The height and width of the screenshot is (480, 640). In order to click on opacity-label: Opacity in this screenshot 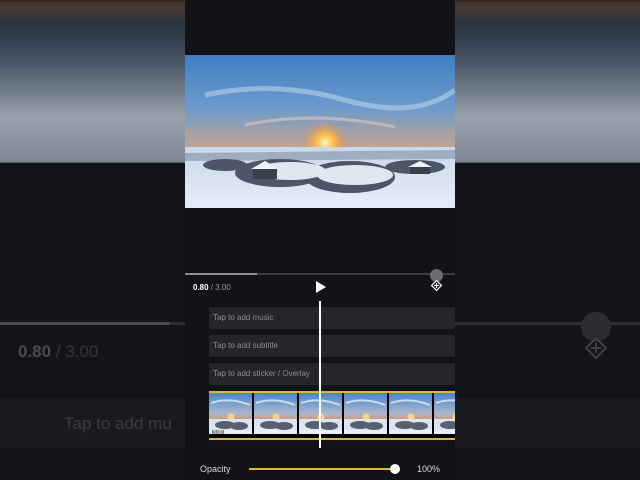, I will do `click(215, 469)`.